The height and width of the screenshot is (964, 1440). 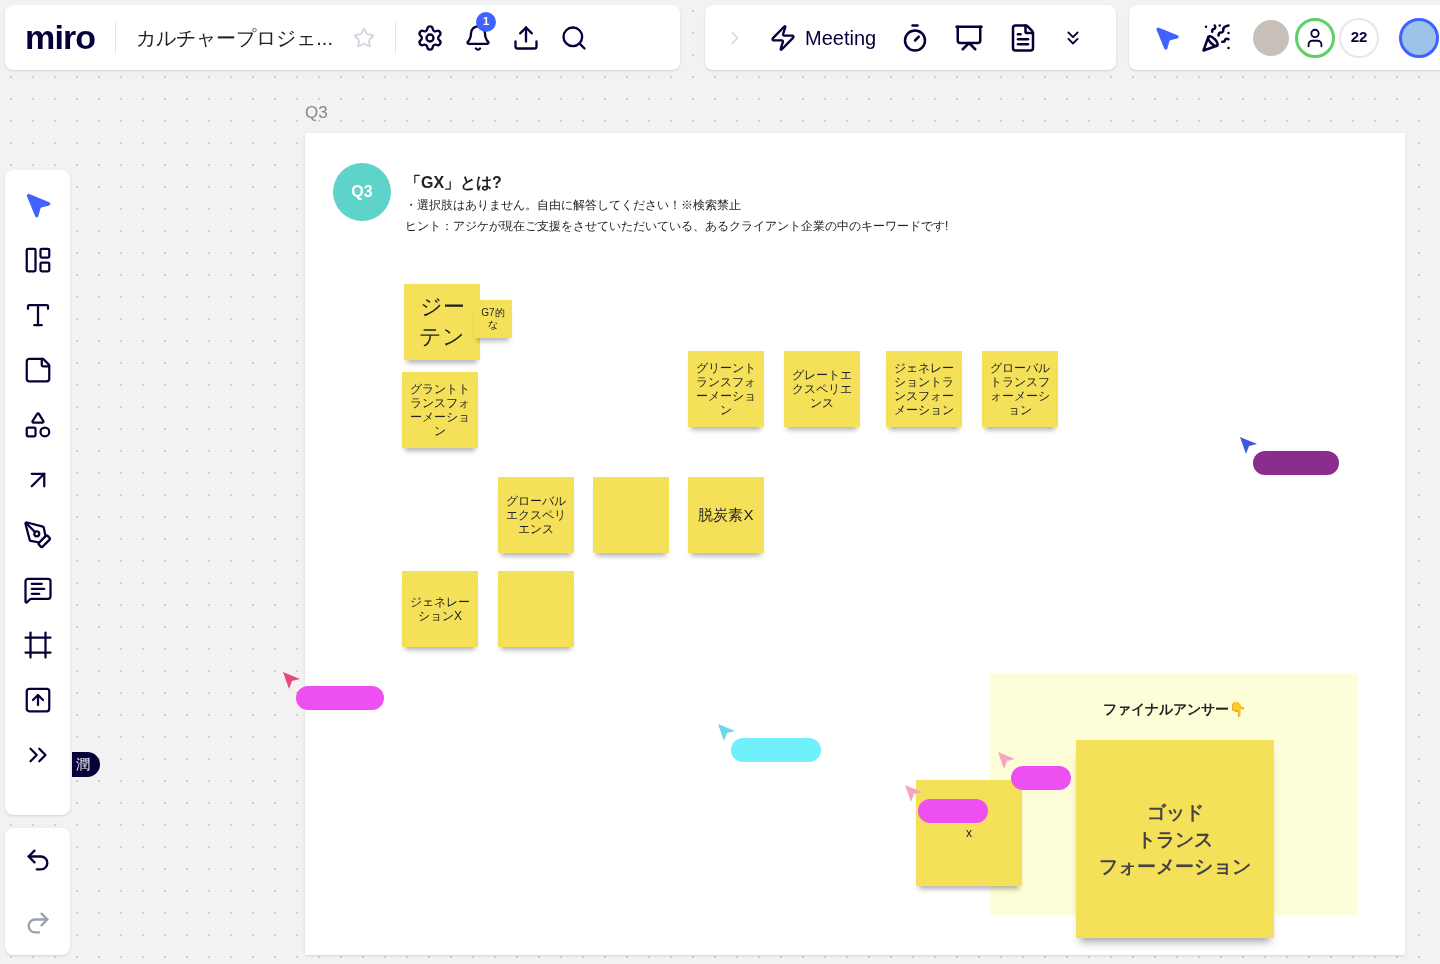 I want to click on question-title: 「GX」とは?, so click(x=454, y=183).